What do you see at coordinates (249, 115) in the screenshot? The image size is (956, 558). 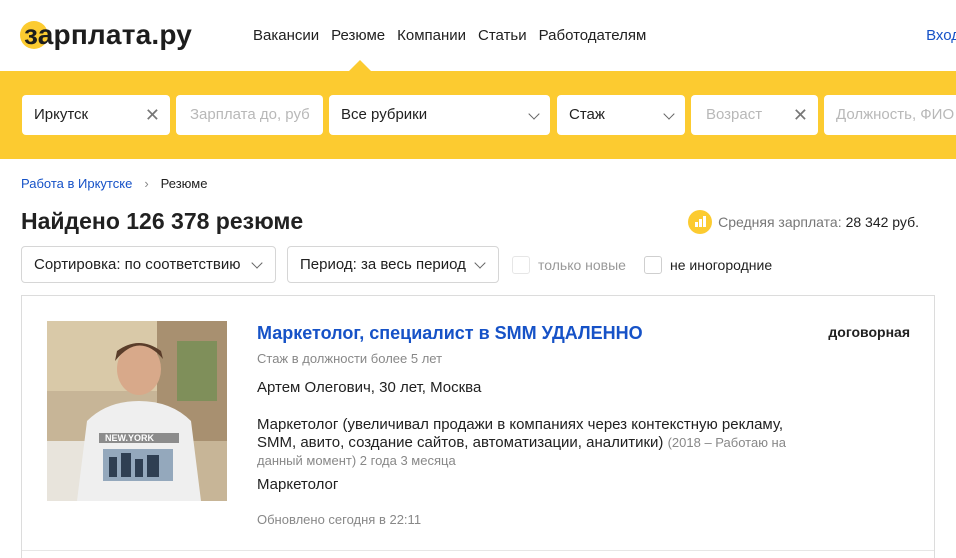 I see `salary-input: Зарплата до, руб` at bounding box center [249, 115].